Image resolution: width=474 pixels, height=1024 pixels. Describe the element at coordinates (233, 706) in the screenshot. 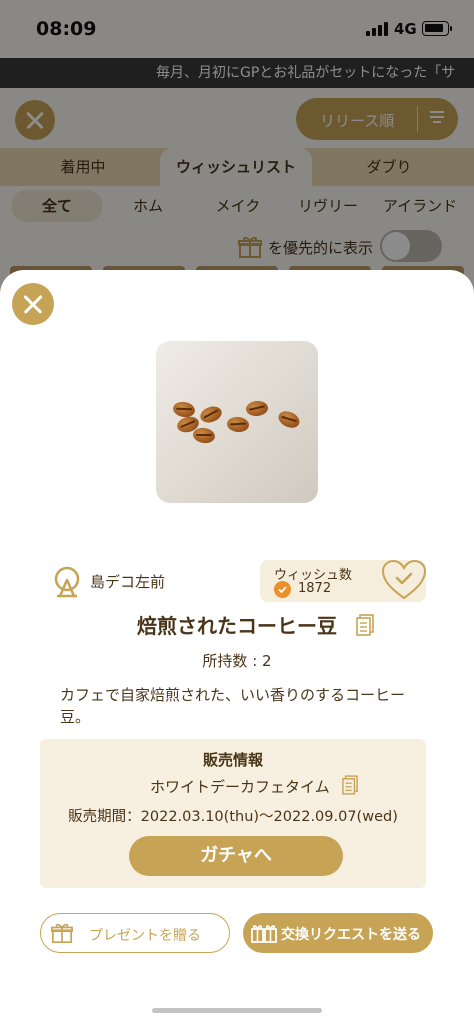

I see `item-description: カフェで自家焙煎された、いい香りのするコーヒー豆。` at that location.